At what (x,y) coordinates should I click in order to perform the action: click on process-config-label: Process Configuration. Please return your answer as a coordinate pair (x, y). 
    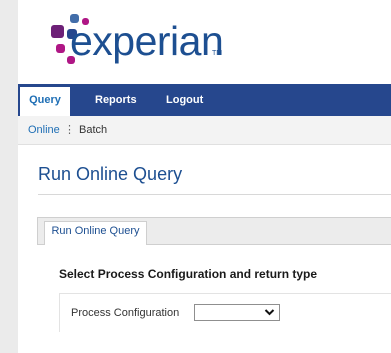
    Looking at the image, I should click on (125, 313).